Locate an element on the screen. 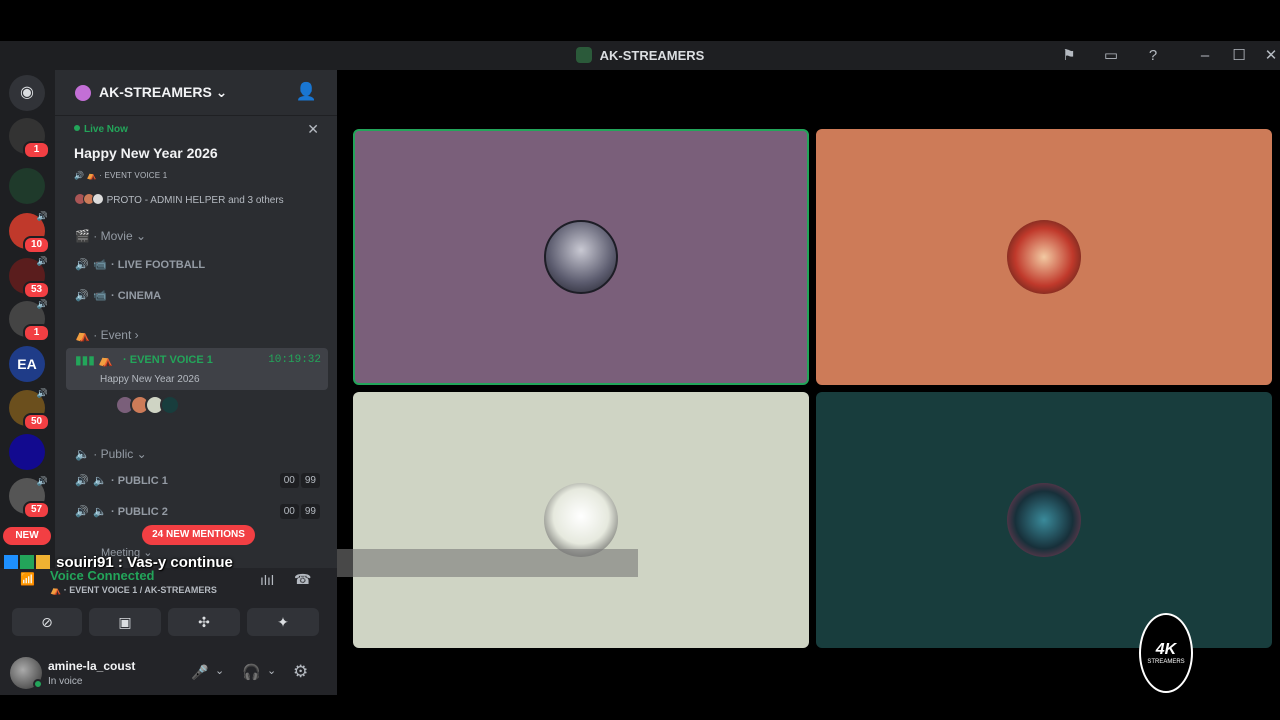 The width and height of the screenshot is (1280, 720). channel-public-2: 🔊 🔈 · PUBLIC 2 is located at coordinates (121, 511).